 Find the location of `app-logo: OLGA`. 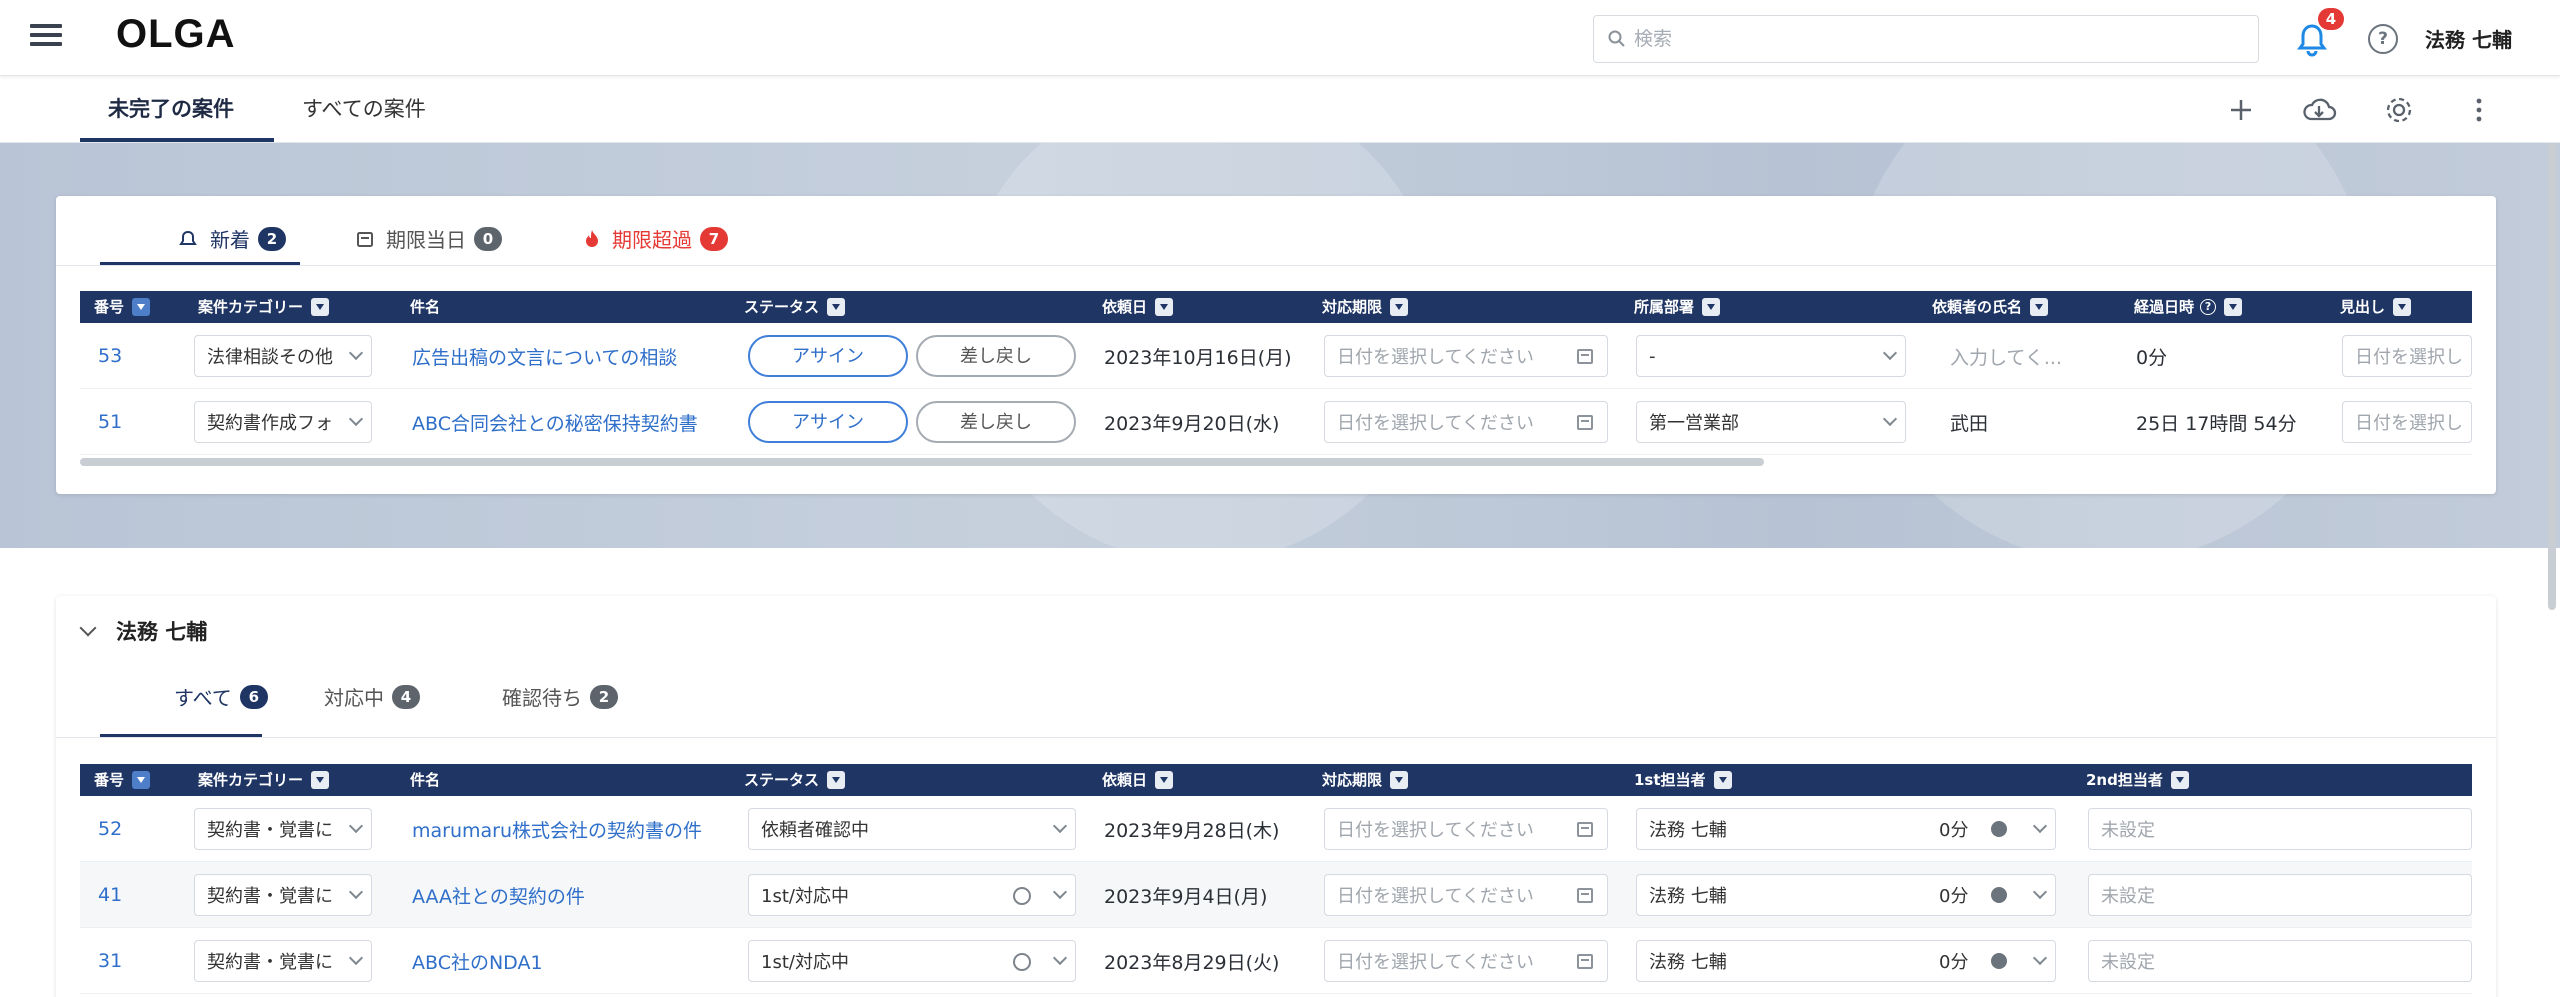

app-logo: OLGA is located at coordinates (176, 34).